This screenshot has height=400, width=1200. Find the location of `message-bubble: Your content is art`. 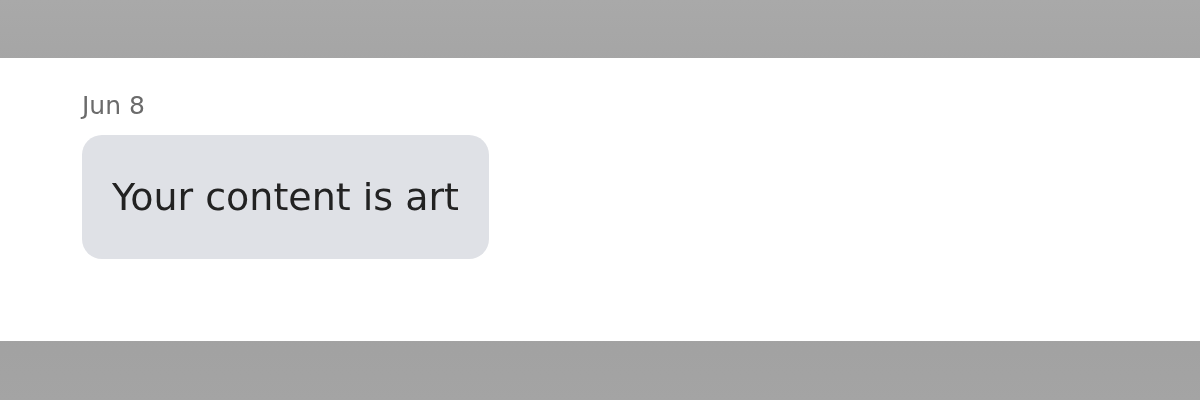

message-bubble: Your content is art is located at coordinates (285, 197).